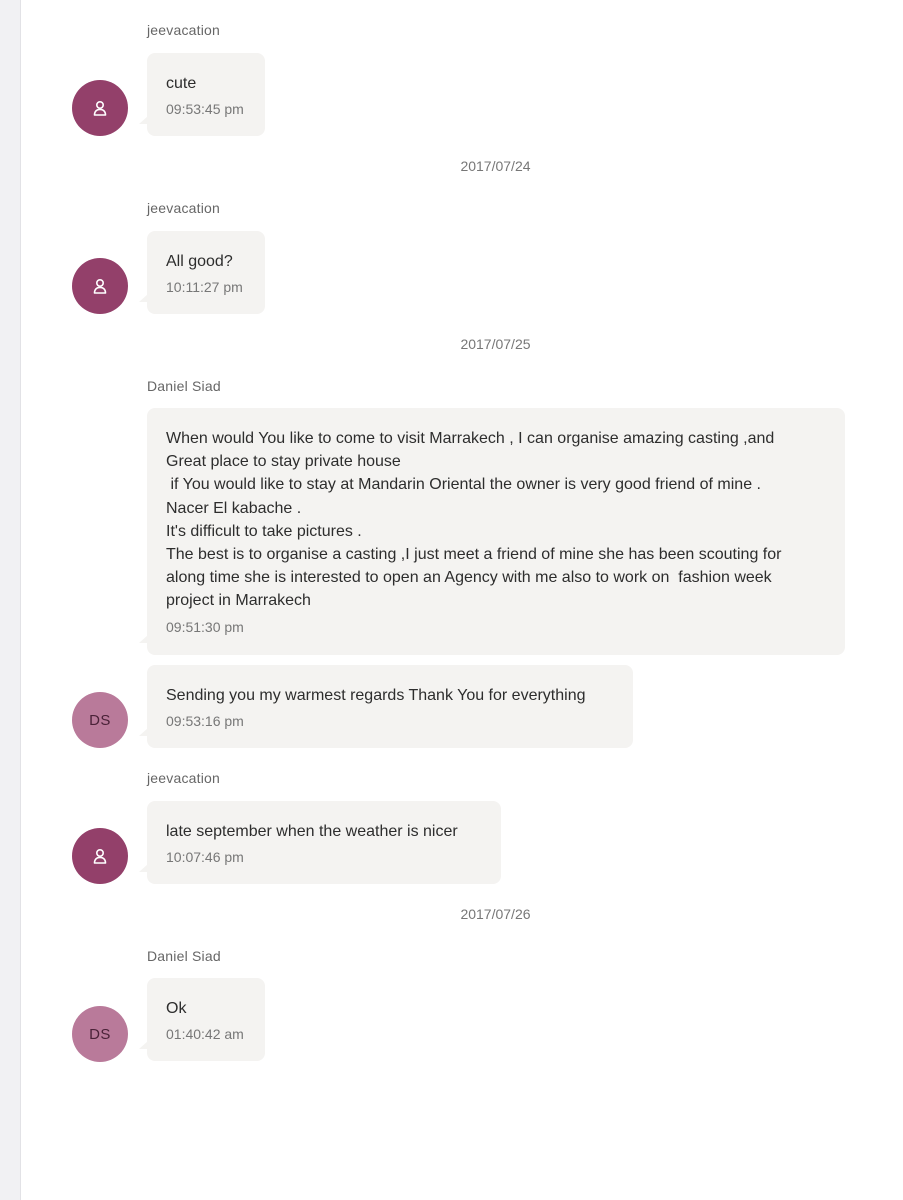  I want to click on date-separator: 2017/07/24, so click(495, 166).